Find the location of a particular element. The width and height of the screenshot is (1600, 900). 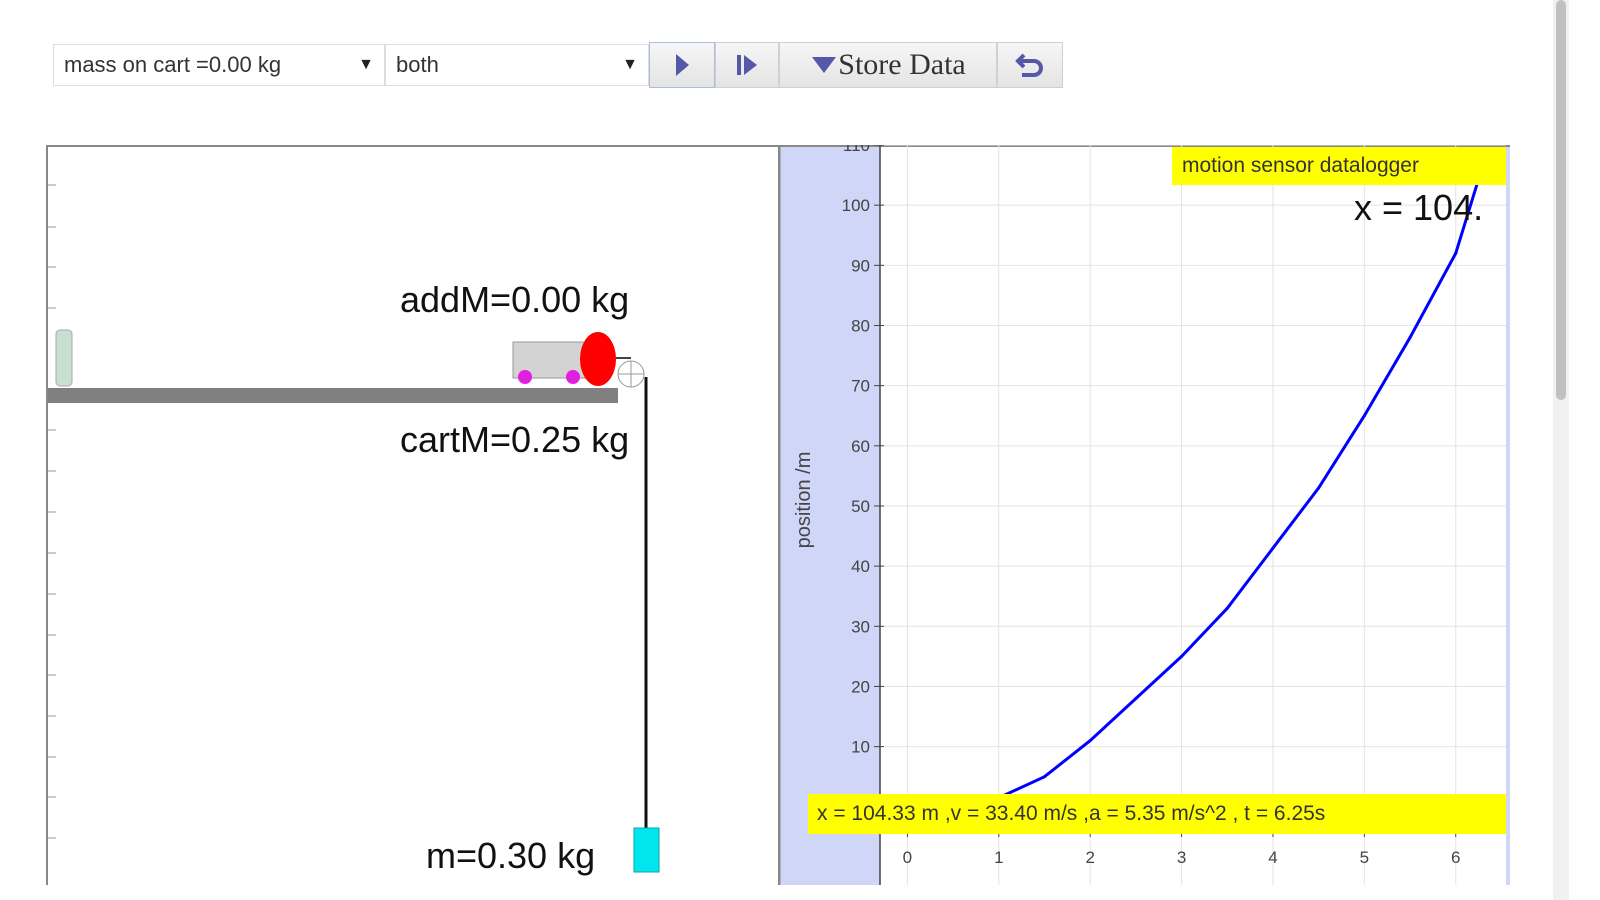

mode-select: both ▼ is located at coordinates (517, 65).